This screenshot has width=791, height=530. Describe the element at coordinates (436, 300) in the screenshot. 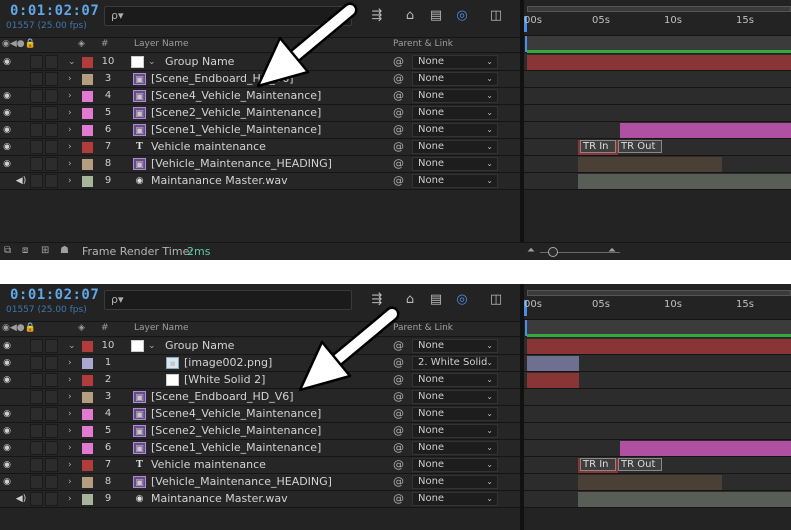

I see `frame-blending-icon: ▤` at that location.